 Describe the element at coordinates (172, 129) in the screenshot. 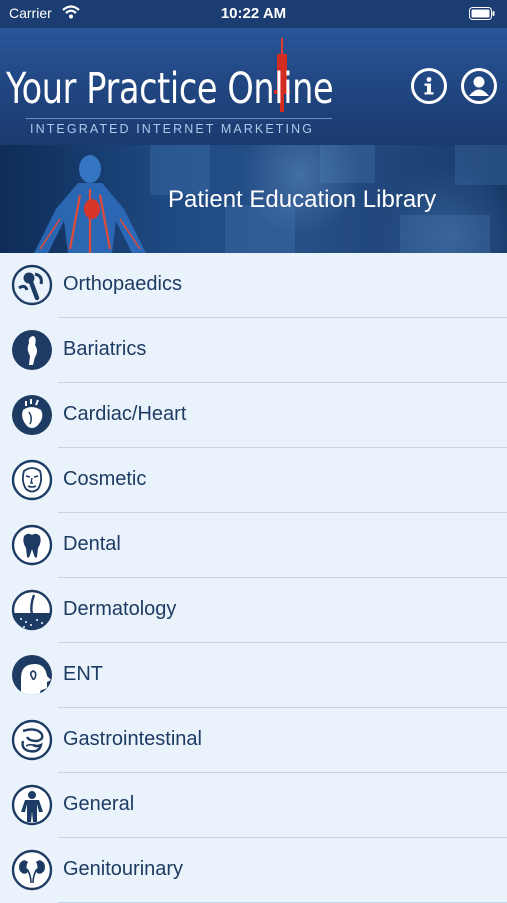

I see `logo-subtitle: INTEGRATED INTERNET MARKETING` at that location.